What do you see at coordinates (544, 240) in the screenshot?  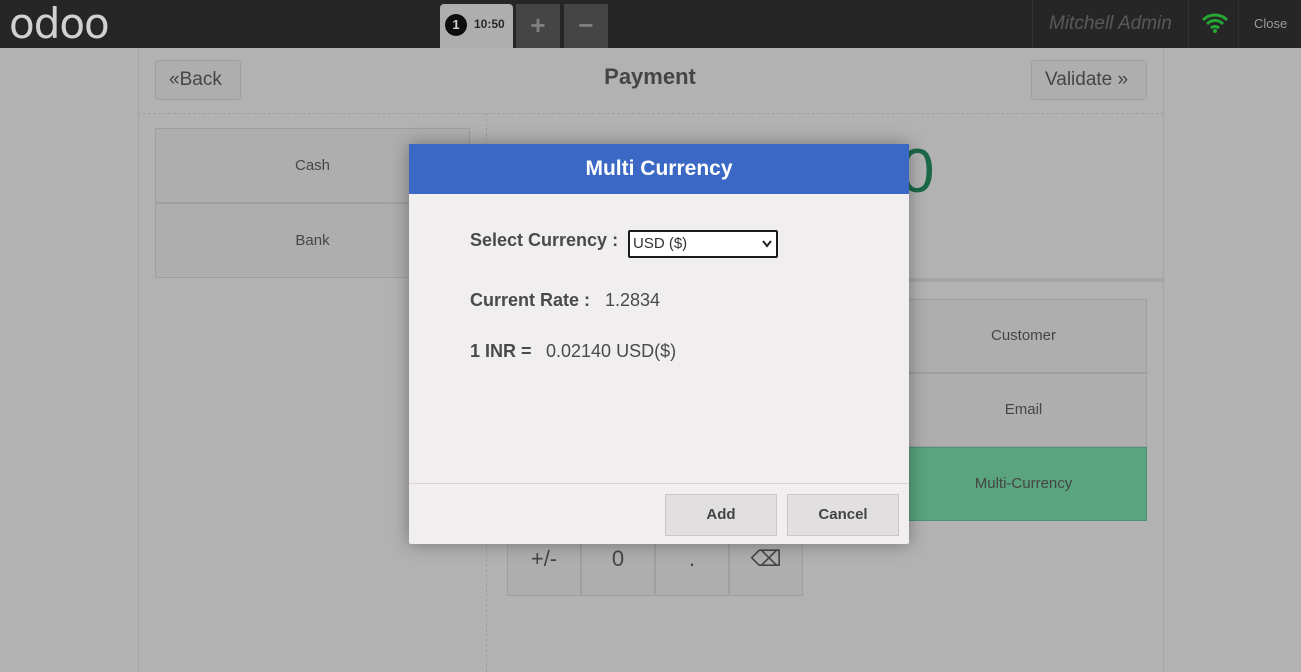 I see `select-currency-label: Select Currency :` at bounding box center [544, 240].